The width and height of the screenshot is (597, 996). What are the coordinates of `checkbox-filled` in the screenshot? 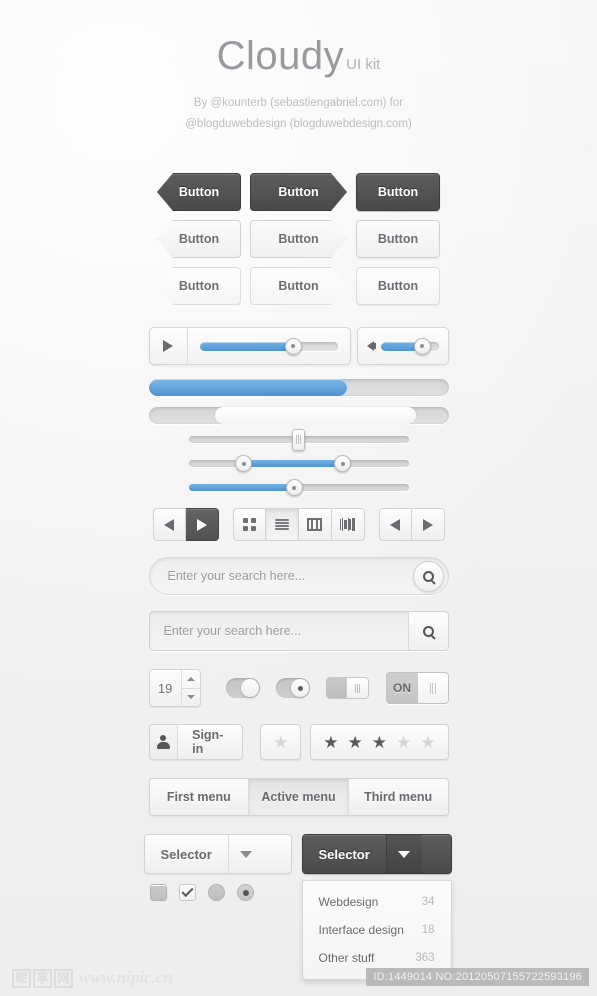 It's located at (158, 892).